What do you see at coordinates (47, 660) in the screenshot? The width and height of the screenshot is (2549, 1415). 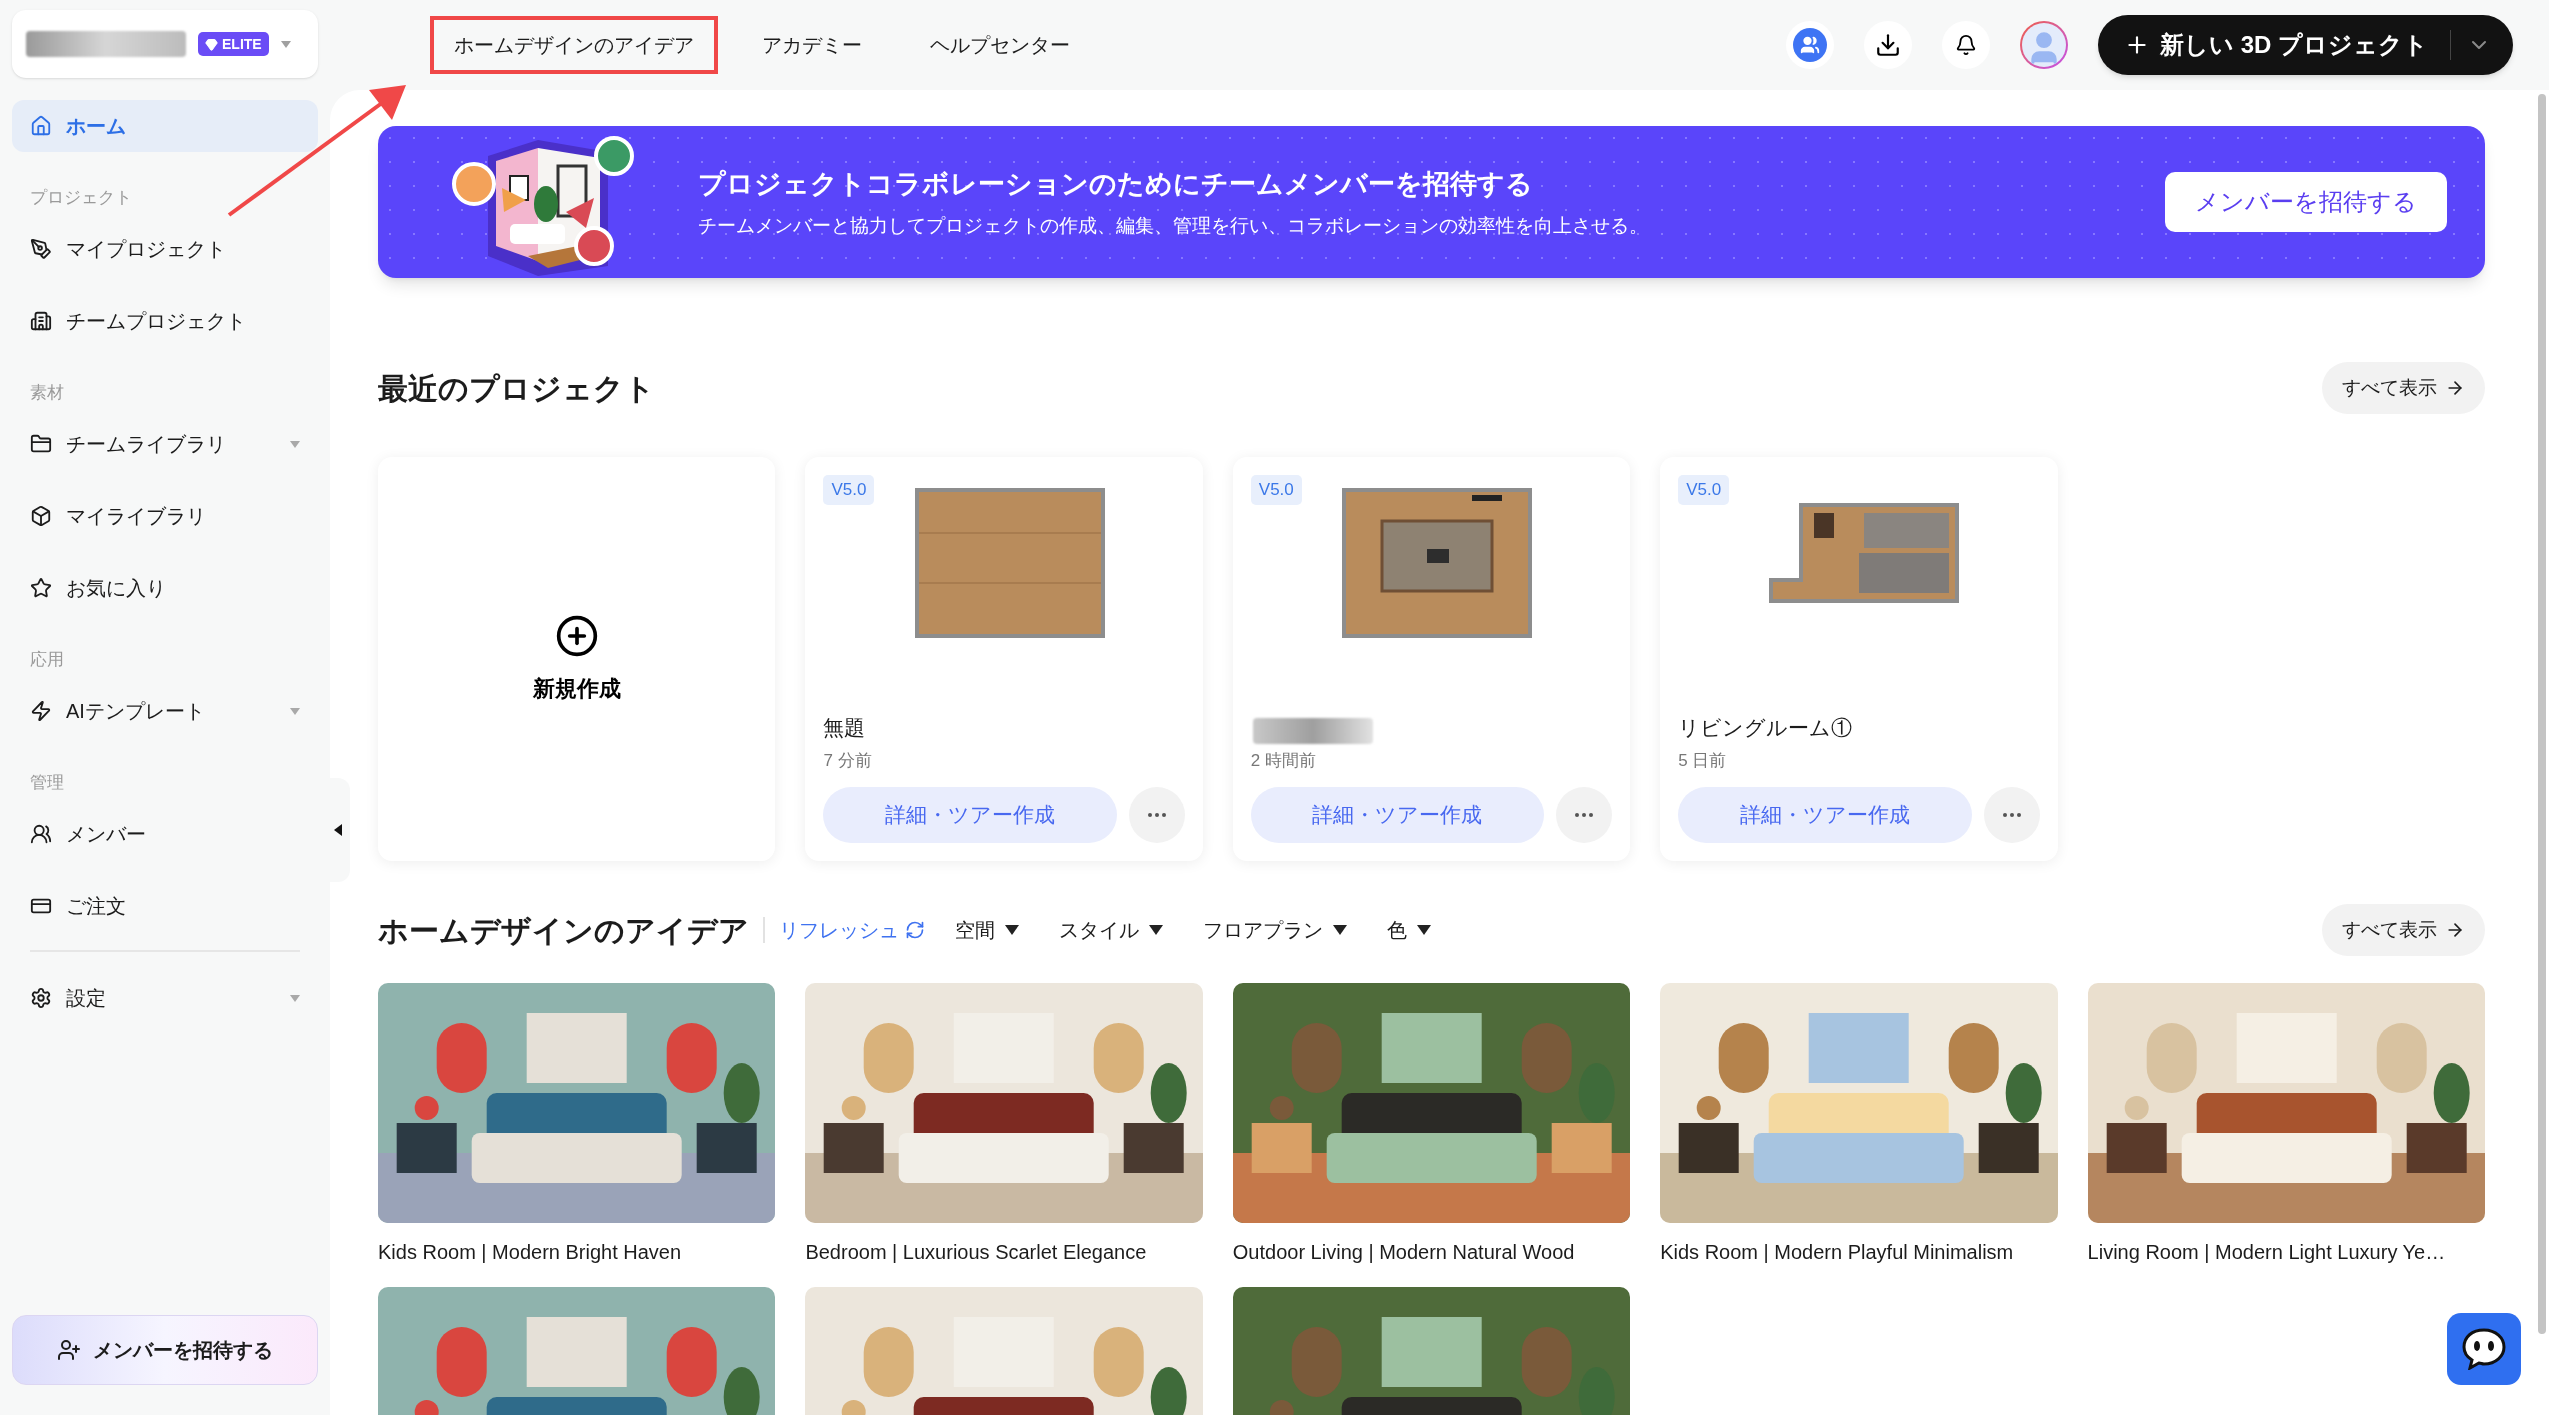 I see `section-label: 応用` at bounding box center [47, 660].